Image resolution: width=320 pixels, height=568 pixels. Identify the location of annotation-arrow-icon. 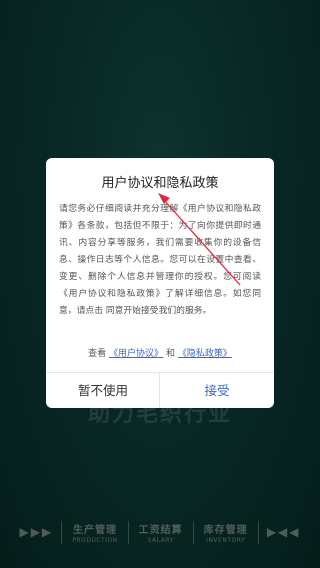
(199, 239).